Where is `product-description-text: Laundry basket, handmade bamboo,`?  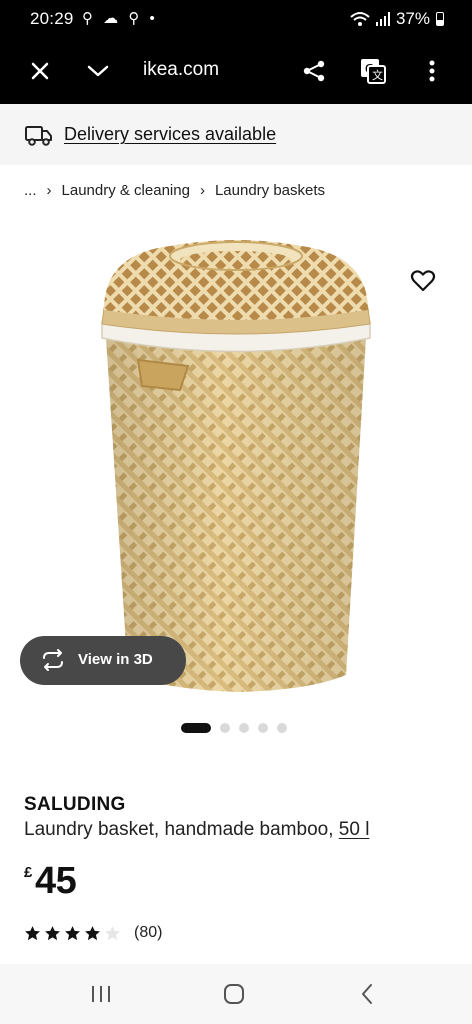
product-description-text: Laundry basket, handmade bamboo, is located at coordinates (181, 829).